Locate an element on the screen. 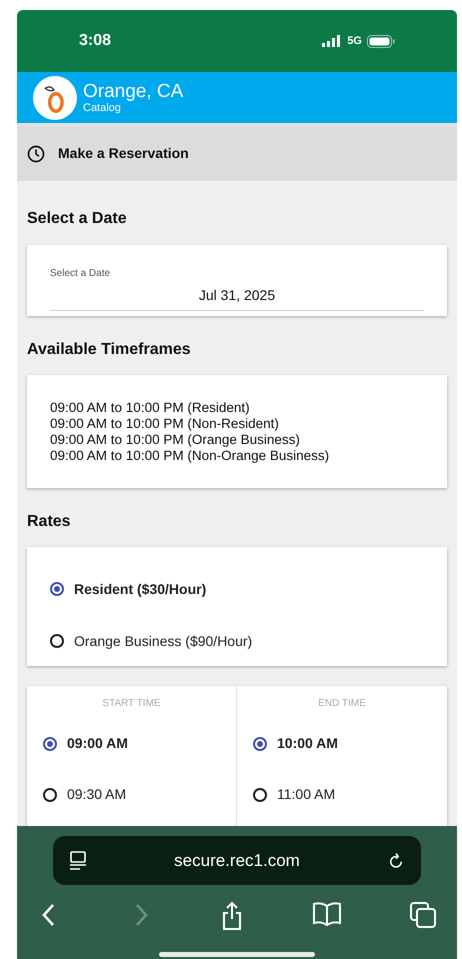  network-label: 5G is located at coordinates (354, 41).